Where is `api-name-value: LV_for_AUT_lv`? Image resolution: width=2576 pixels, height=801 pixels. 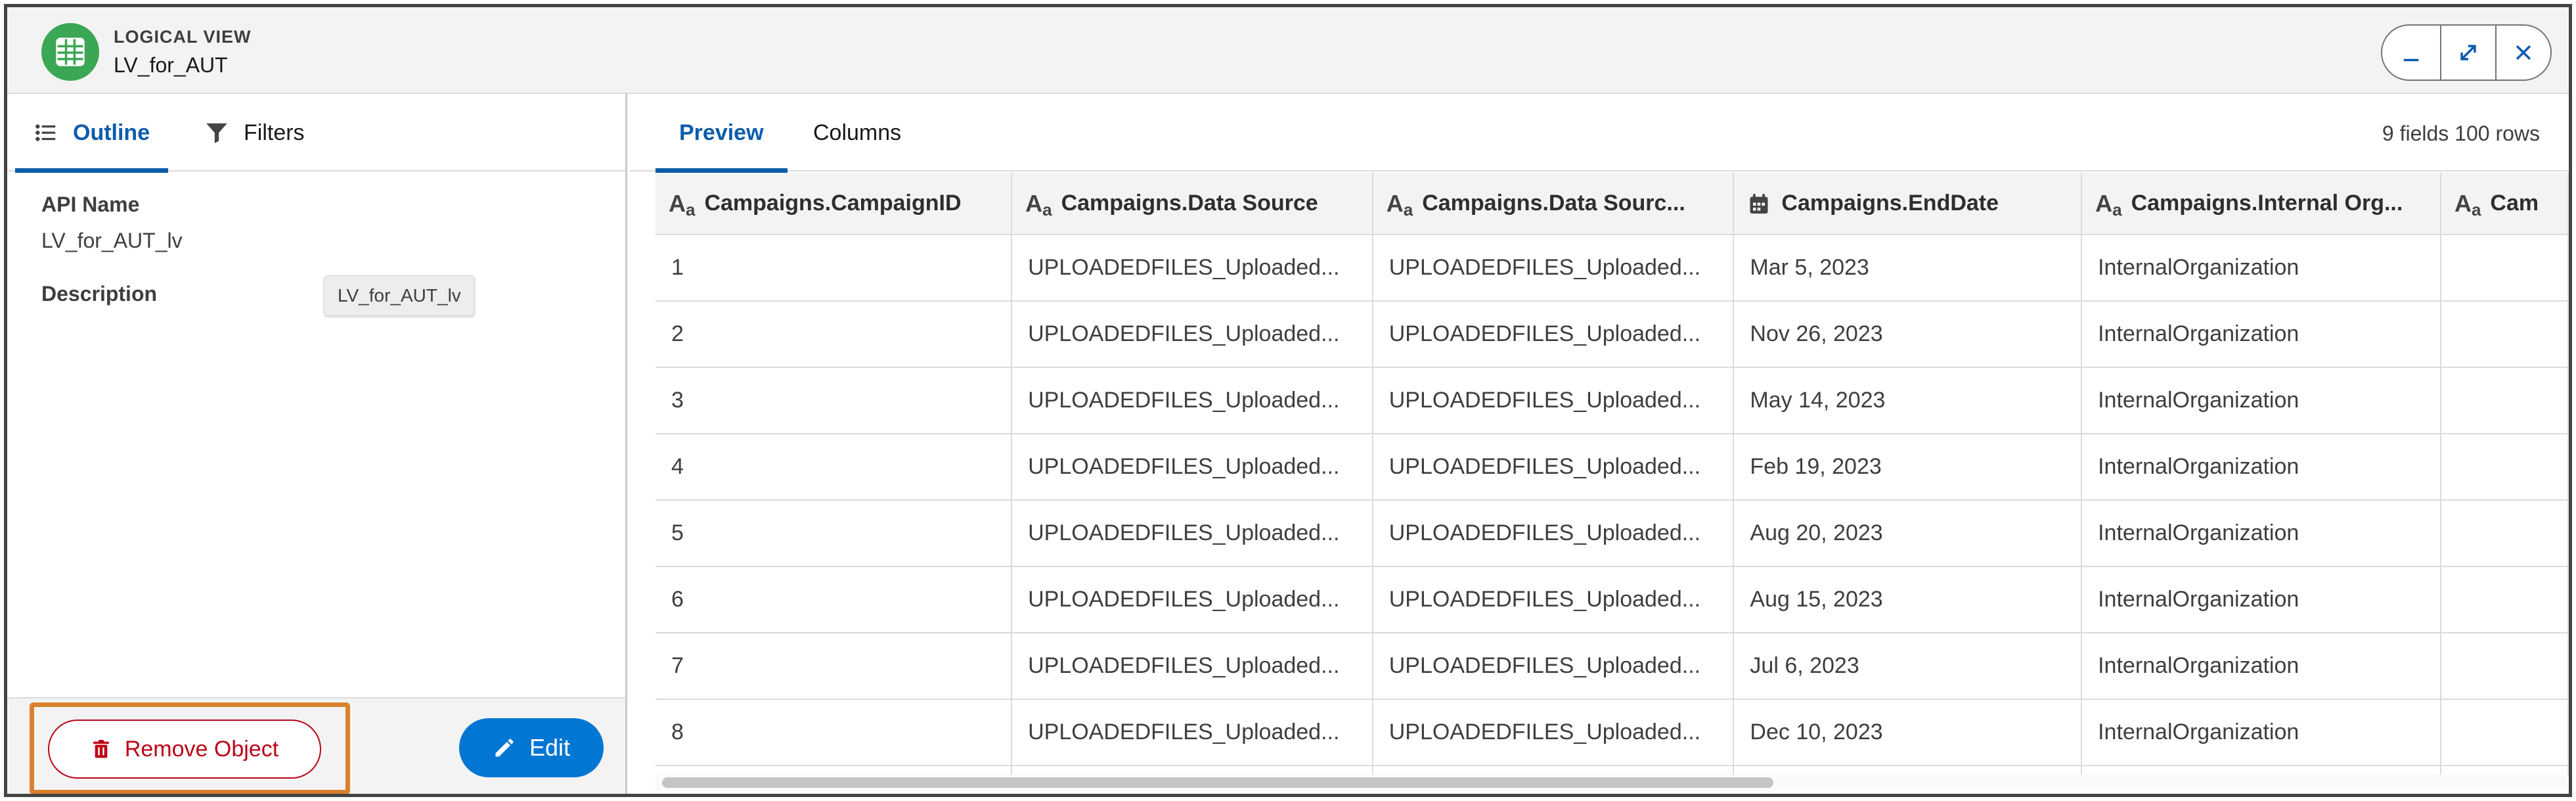
api-name-value: LV_for_AUT_lv is located at coordinates (112, 240).